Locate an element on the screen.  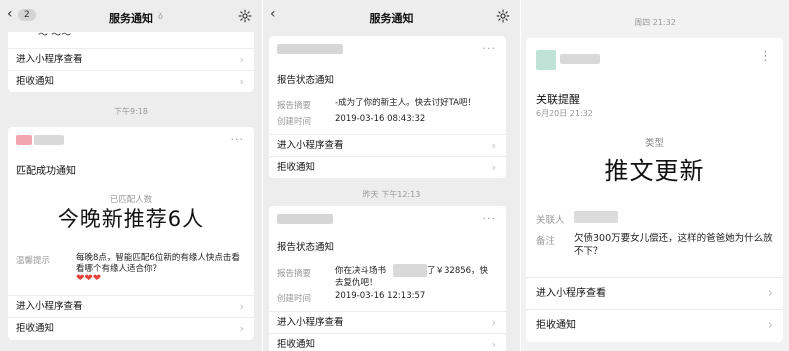
partial-text: ～ ～～ is located at coordinates (55, 36).